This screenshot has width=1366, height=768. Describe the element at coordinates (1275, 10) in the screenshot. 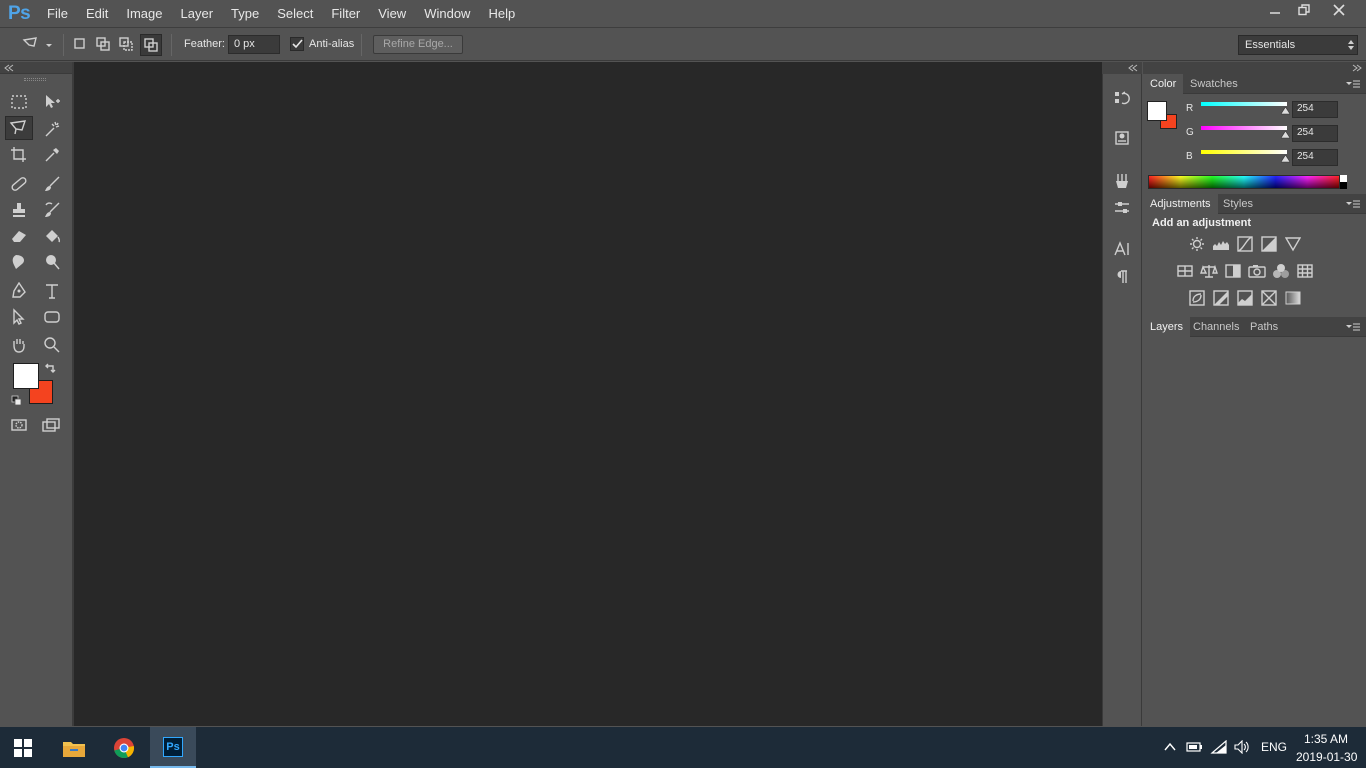

I see `minimize-button` at that location.